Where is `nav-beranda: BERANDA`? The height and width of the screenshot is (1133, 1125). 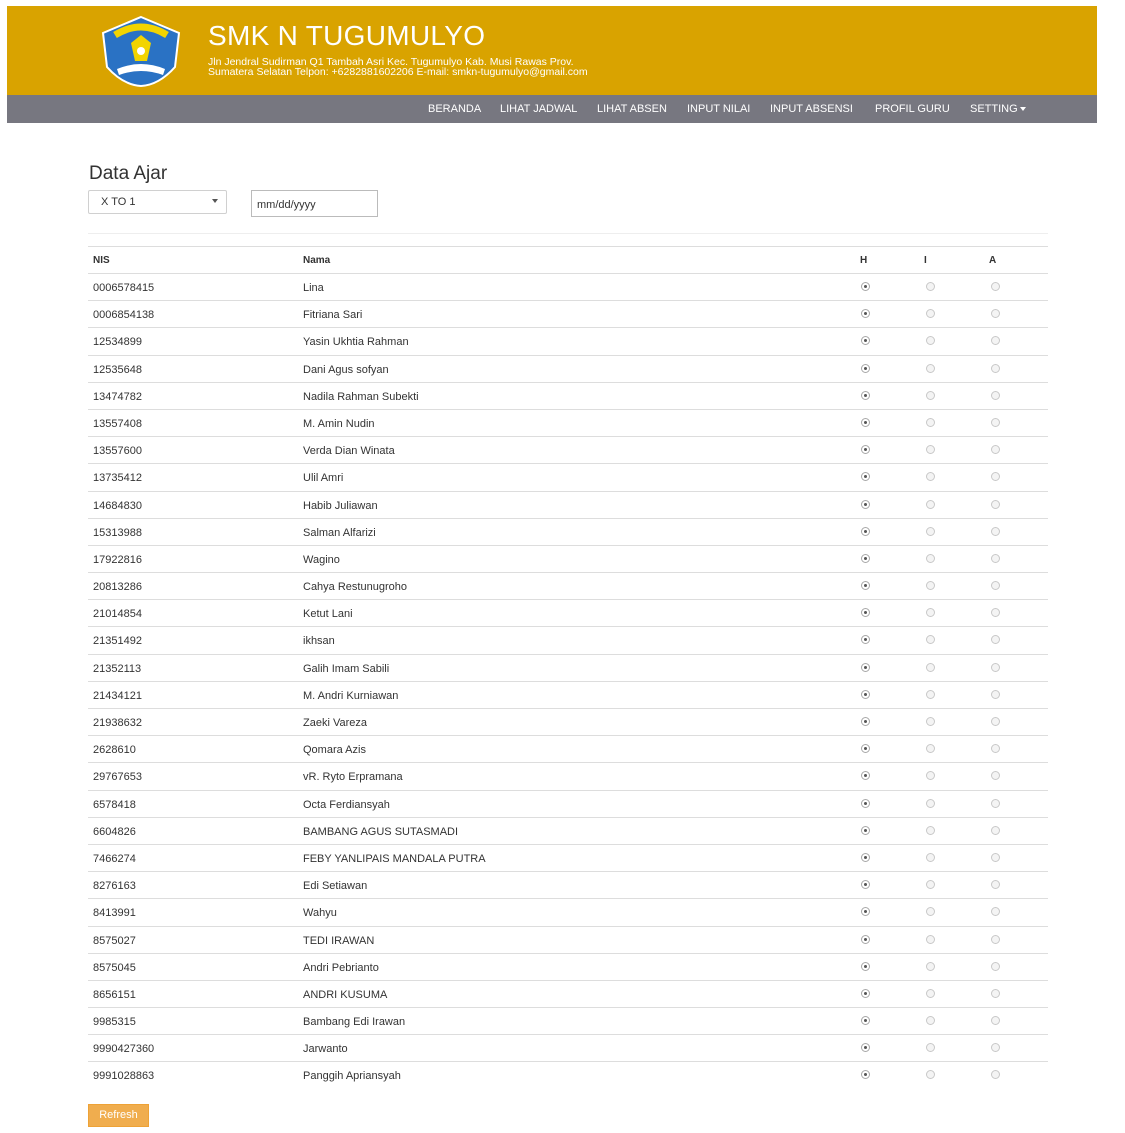
nav-beranda: BERANDA is located at coordinates (454, 109).